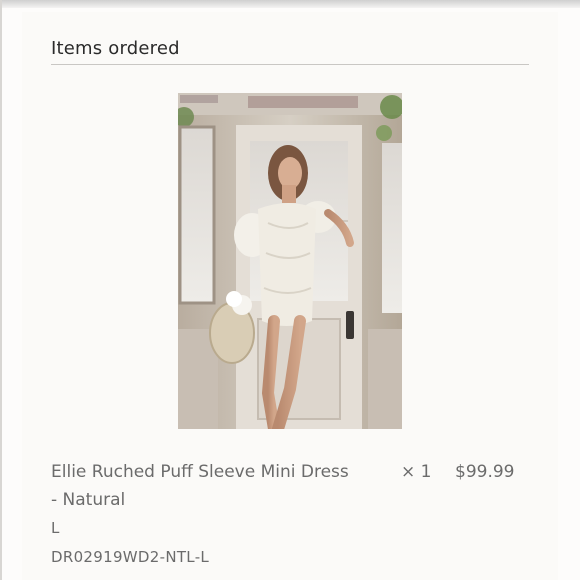 This screenshot has height=580, width=580. What do you see at coordinates (55, 528) in the screenshot?
I see `item-variant-size: L` at bounding box center [55, 528].